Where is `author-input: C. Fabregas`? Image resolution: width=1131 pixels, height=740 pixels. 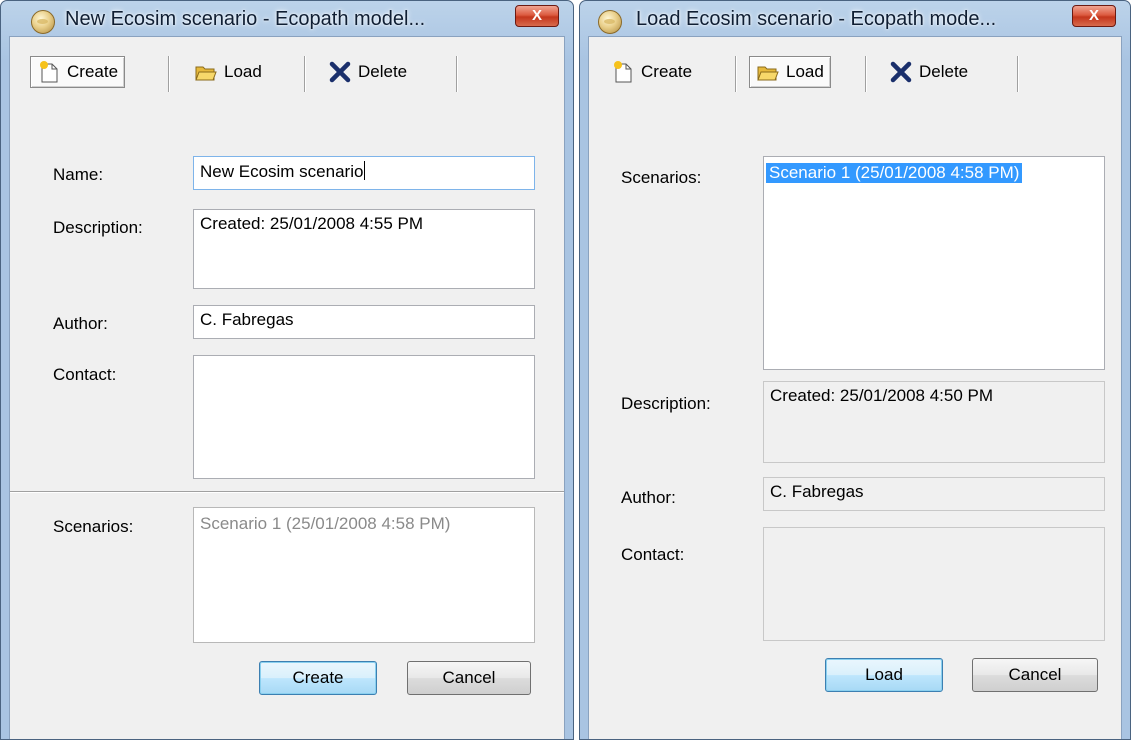 author-input: C. Fabregas is located at coordinates (364, 322).